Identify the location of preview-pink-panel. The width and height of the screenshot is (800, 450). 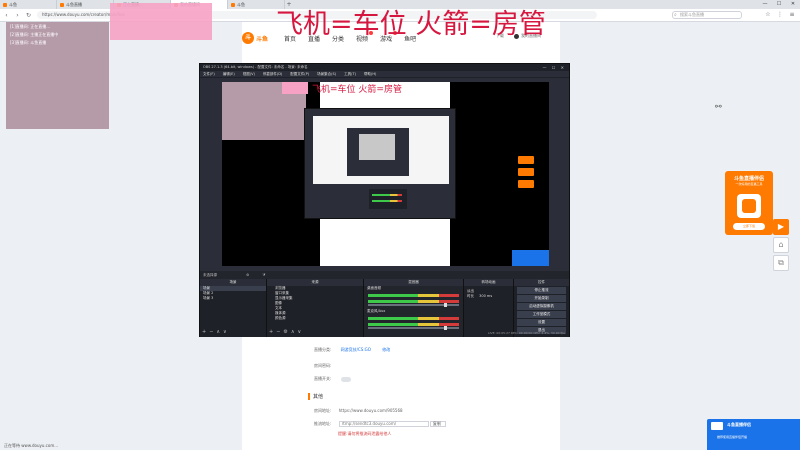
(295, 88).